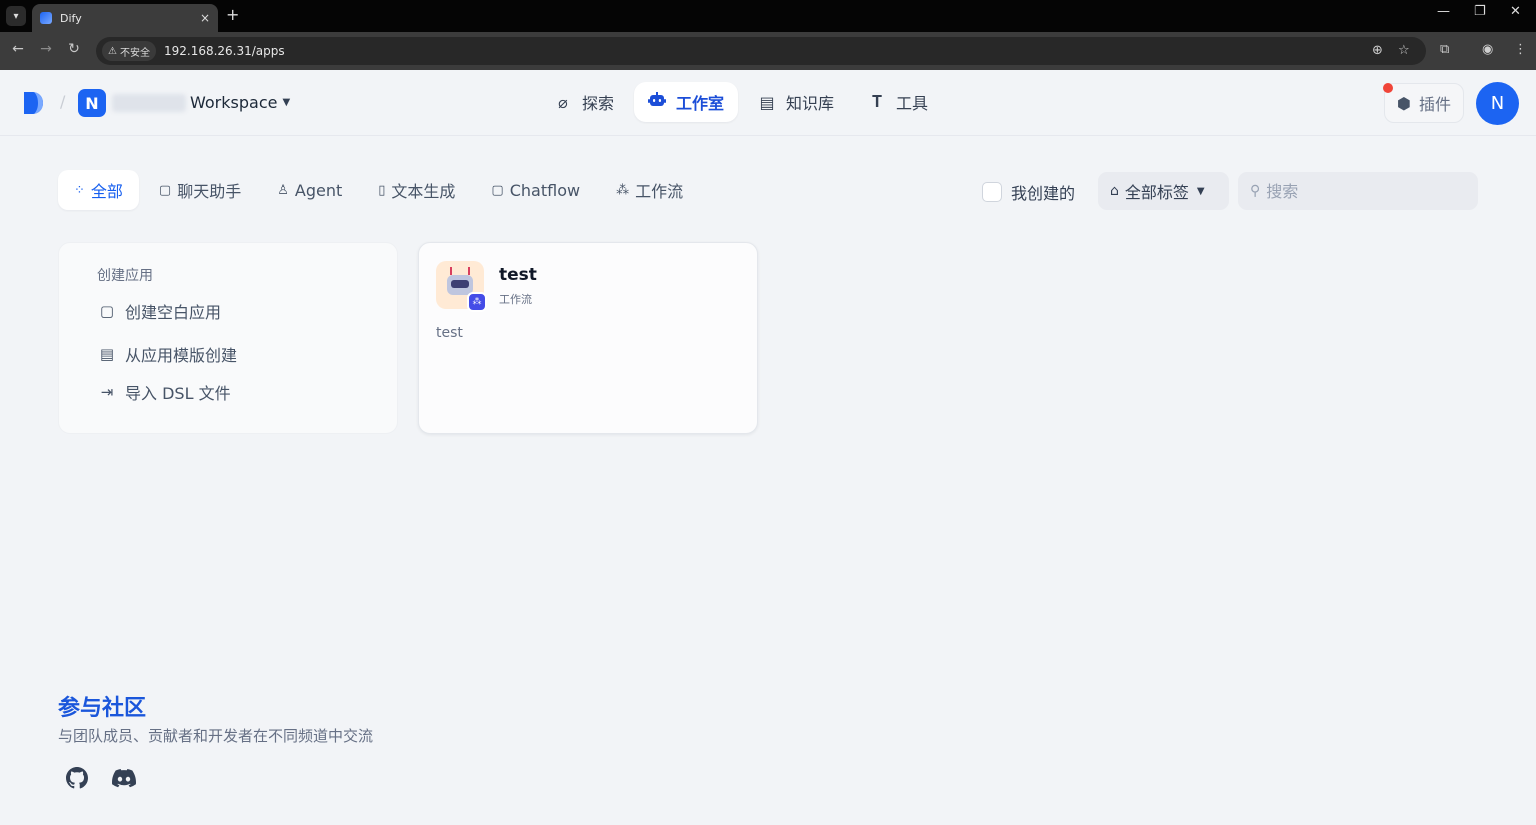 Image resolution: width=1536 pixels, height=825 pixels. I want to click on tab-search-button: ▾, so click(16, 16).